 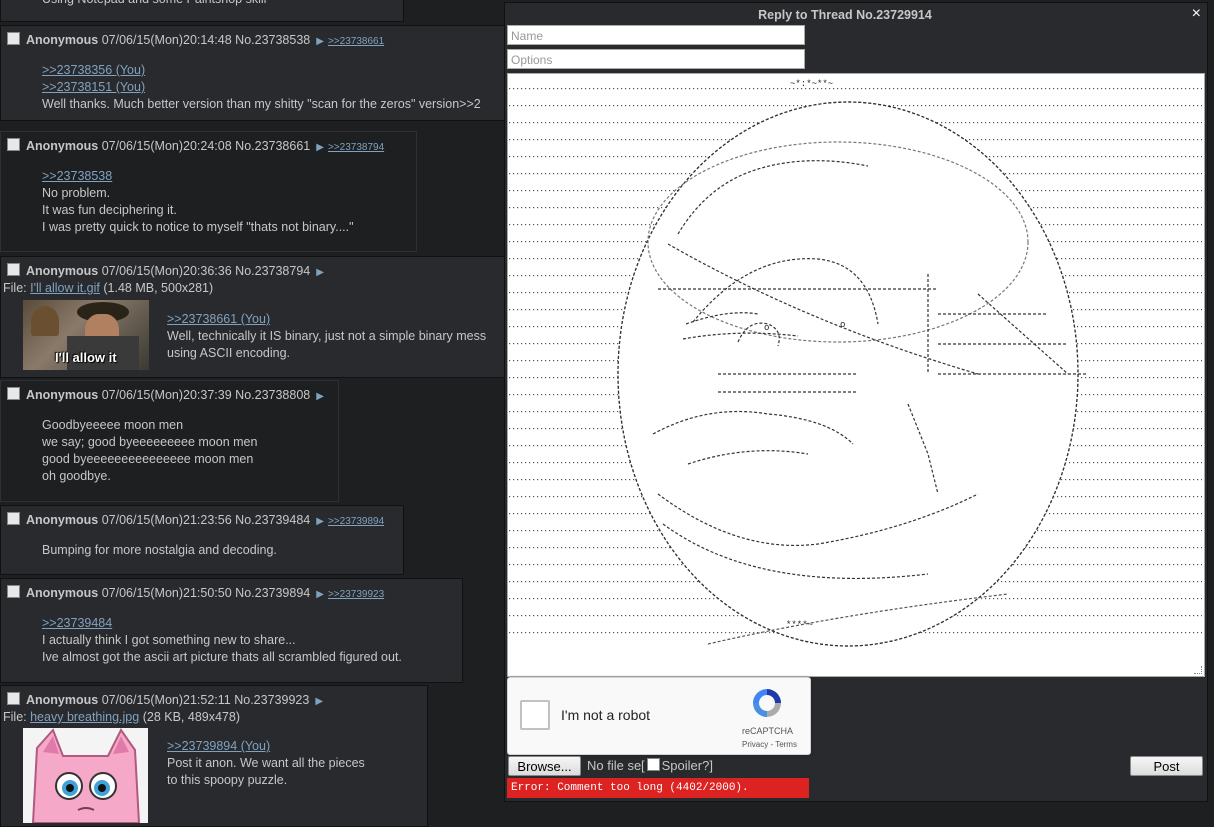 What do you see at coordinates (202, 11) in the screenshot?
I see `partial-post: Using Notepad and some Paintshop skill` at bounding box center [202, 11].